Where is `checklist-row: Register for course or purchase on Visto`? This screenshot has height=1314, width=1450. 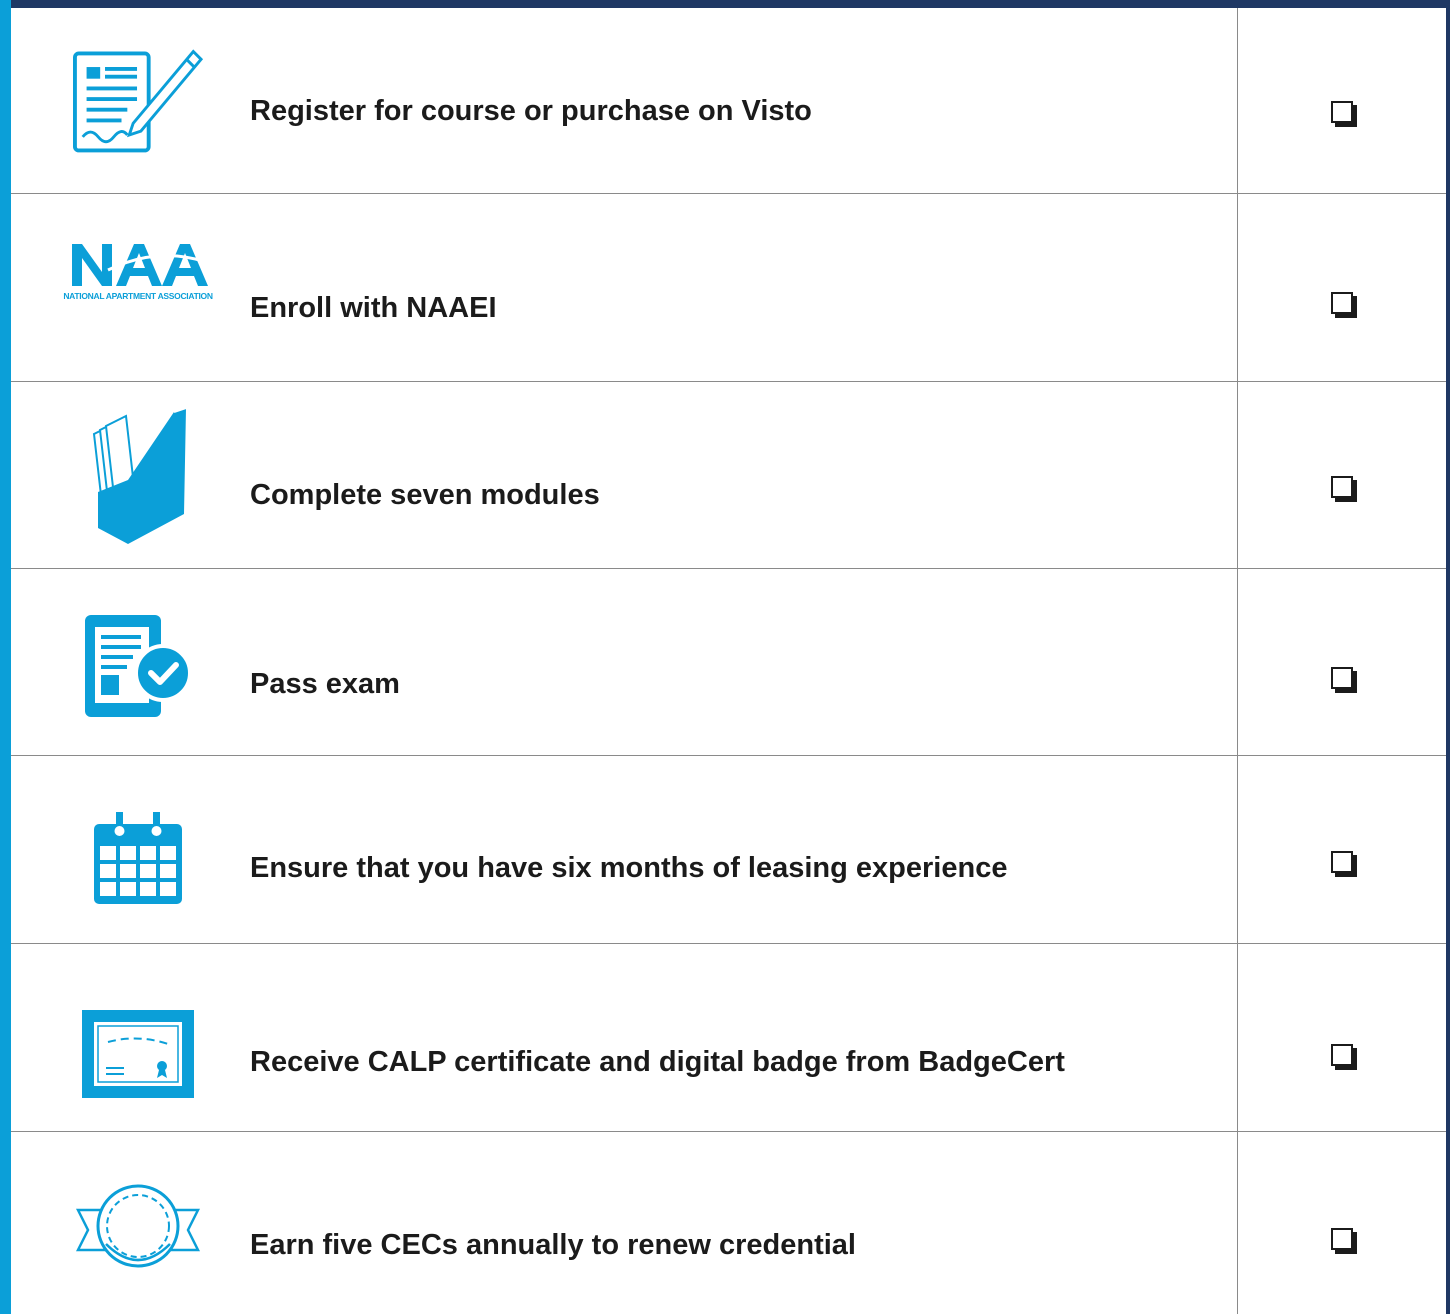
checklist-row: Register for course or purchase on Visto is located at coordinates (728, 101).